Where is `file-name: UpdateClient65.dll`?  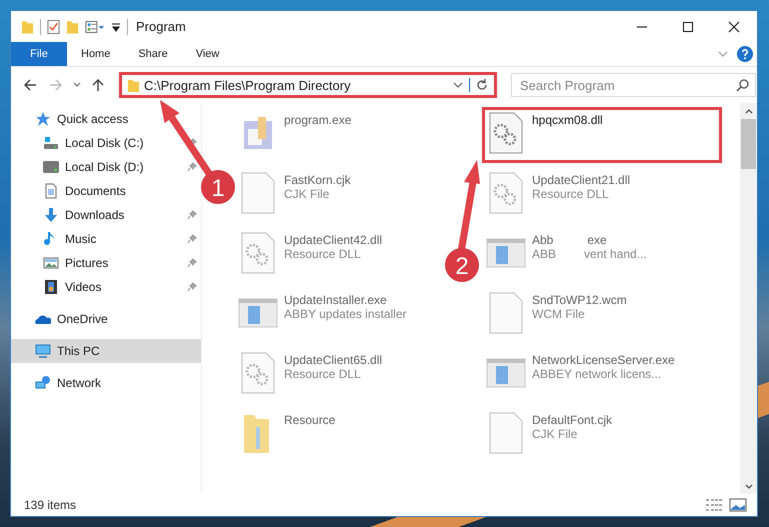 file-name: UpdateClient65.dll is located at coordinates (333, 360).